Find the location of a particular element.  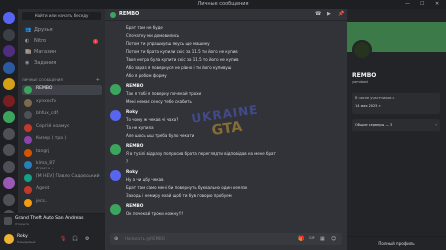

close-button: ✕ is located at coordinates (437, 4).